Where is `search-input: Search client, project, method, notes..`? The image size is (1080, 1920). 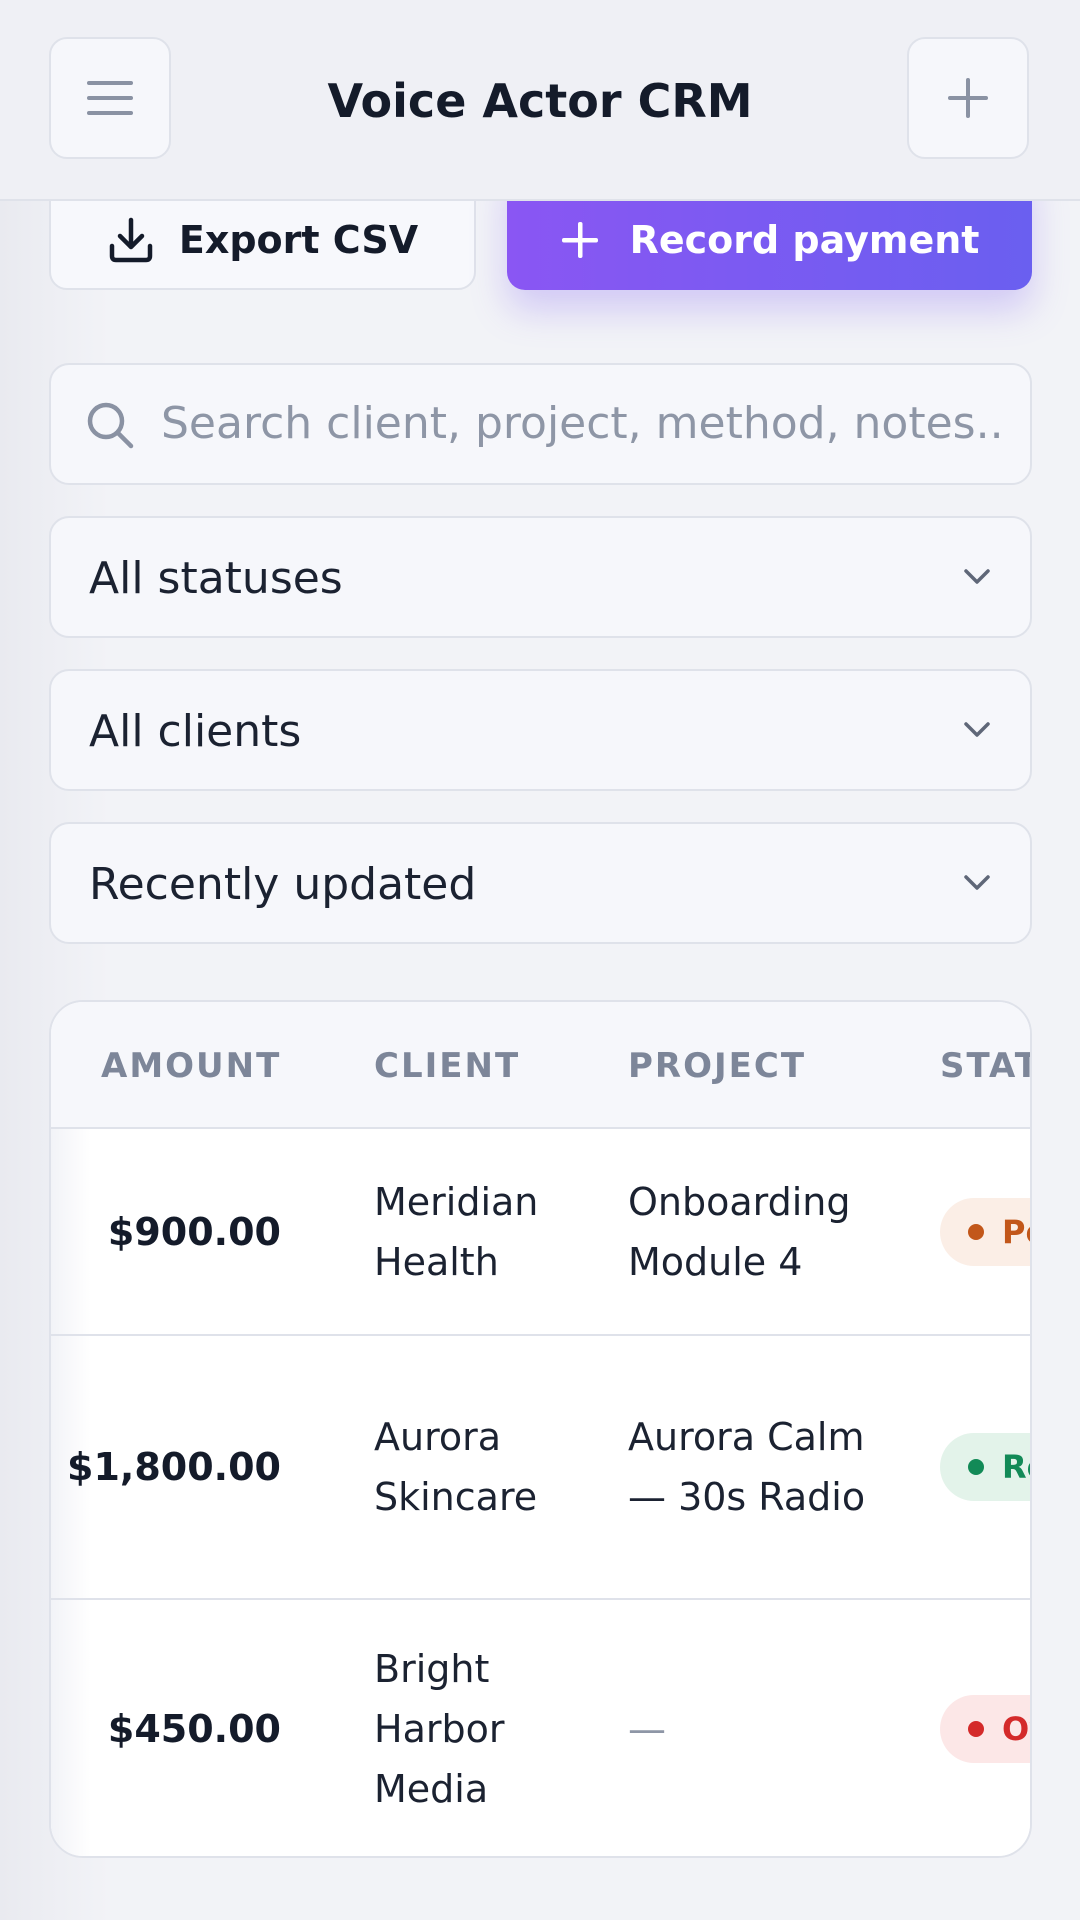
search-input: Search client, project, method, notes.. is located at coordinates (540, 424).